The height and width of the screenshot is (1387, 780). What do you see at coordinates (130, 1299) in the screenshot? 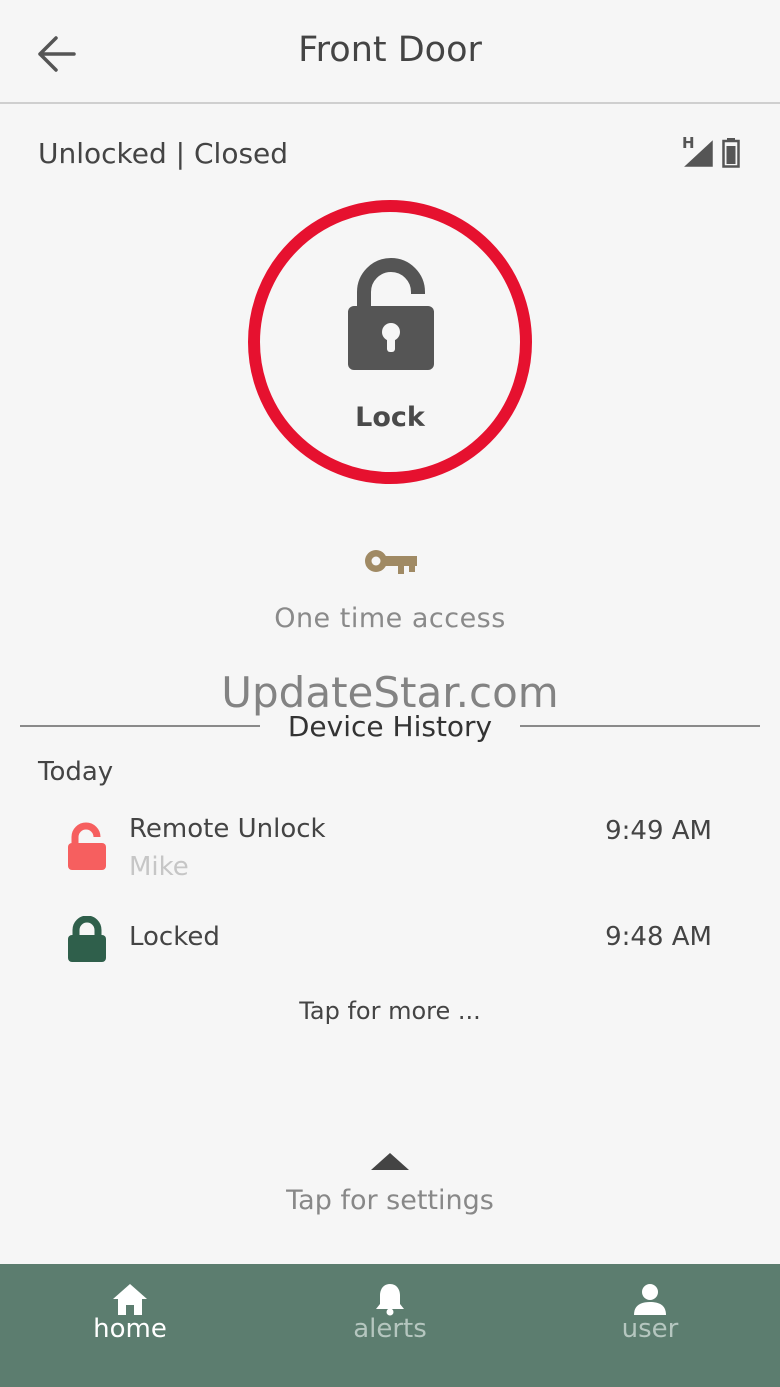
I see `home-icon` at bounding box center [130, 1299].